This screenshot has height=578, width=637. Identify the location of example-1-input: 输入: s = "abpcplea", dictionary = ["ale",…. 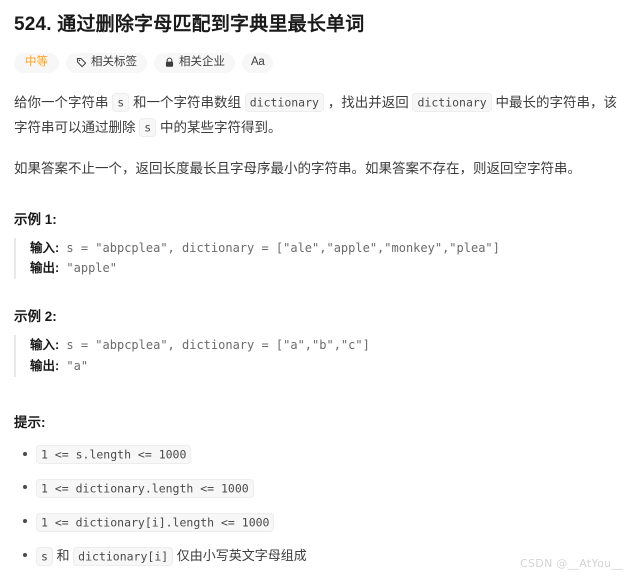
(326, 248).